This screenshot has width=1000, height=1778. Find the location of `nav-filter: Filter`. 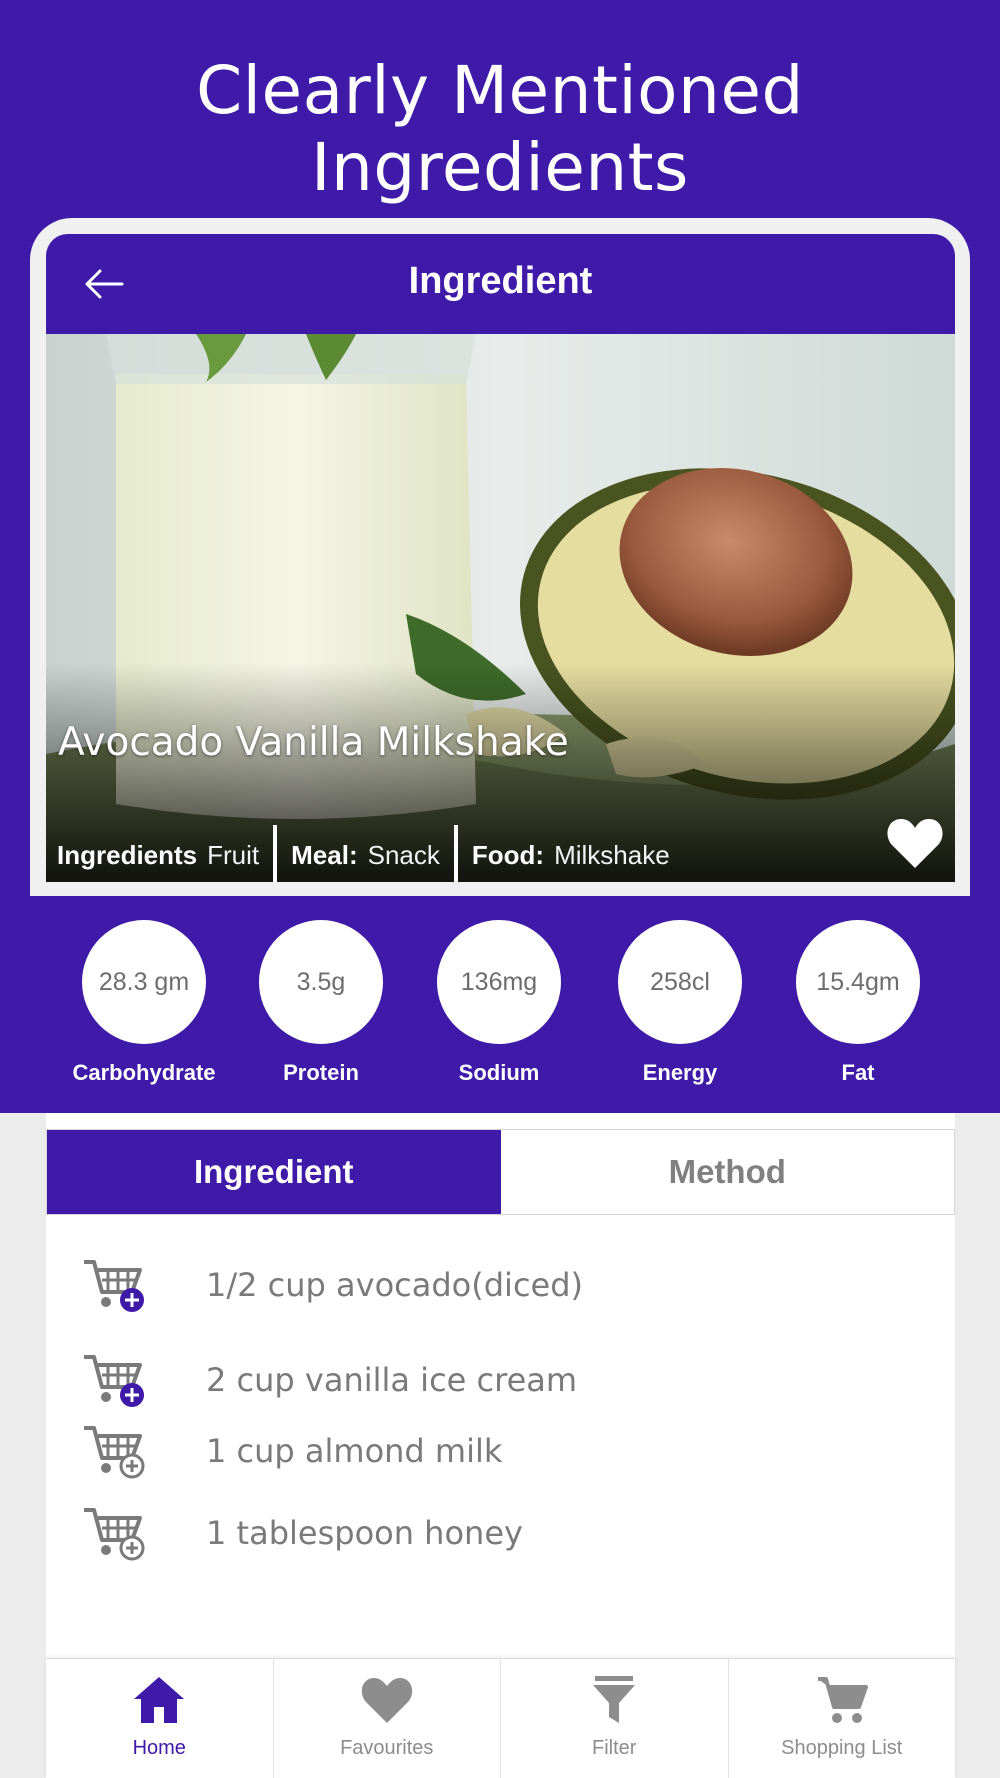

nav-filter: Filter is located at coordinates (615, 1718).